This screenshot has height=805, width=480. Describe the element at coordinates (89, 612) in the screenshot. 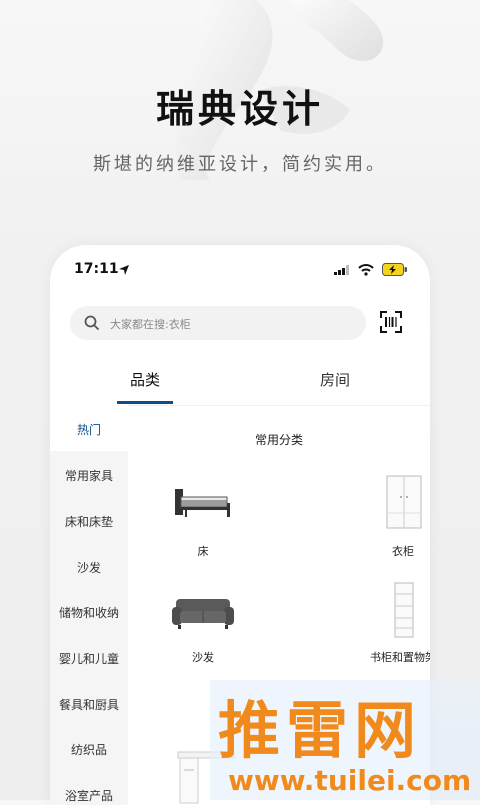

I see `sidebar-item-storage: 储物和收纳` at that location.